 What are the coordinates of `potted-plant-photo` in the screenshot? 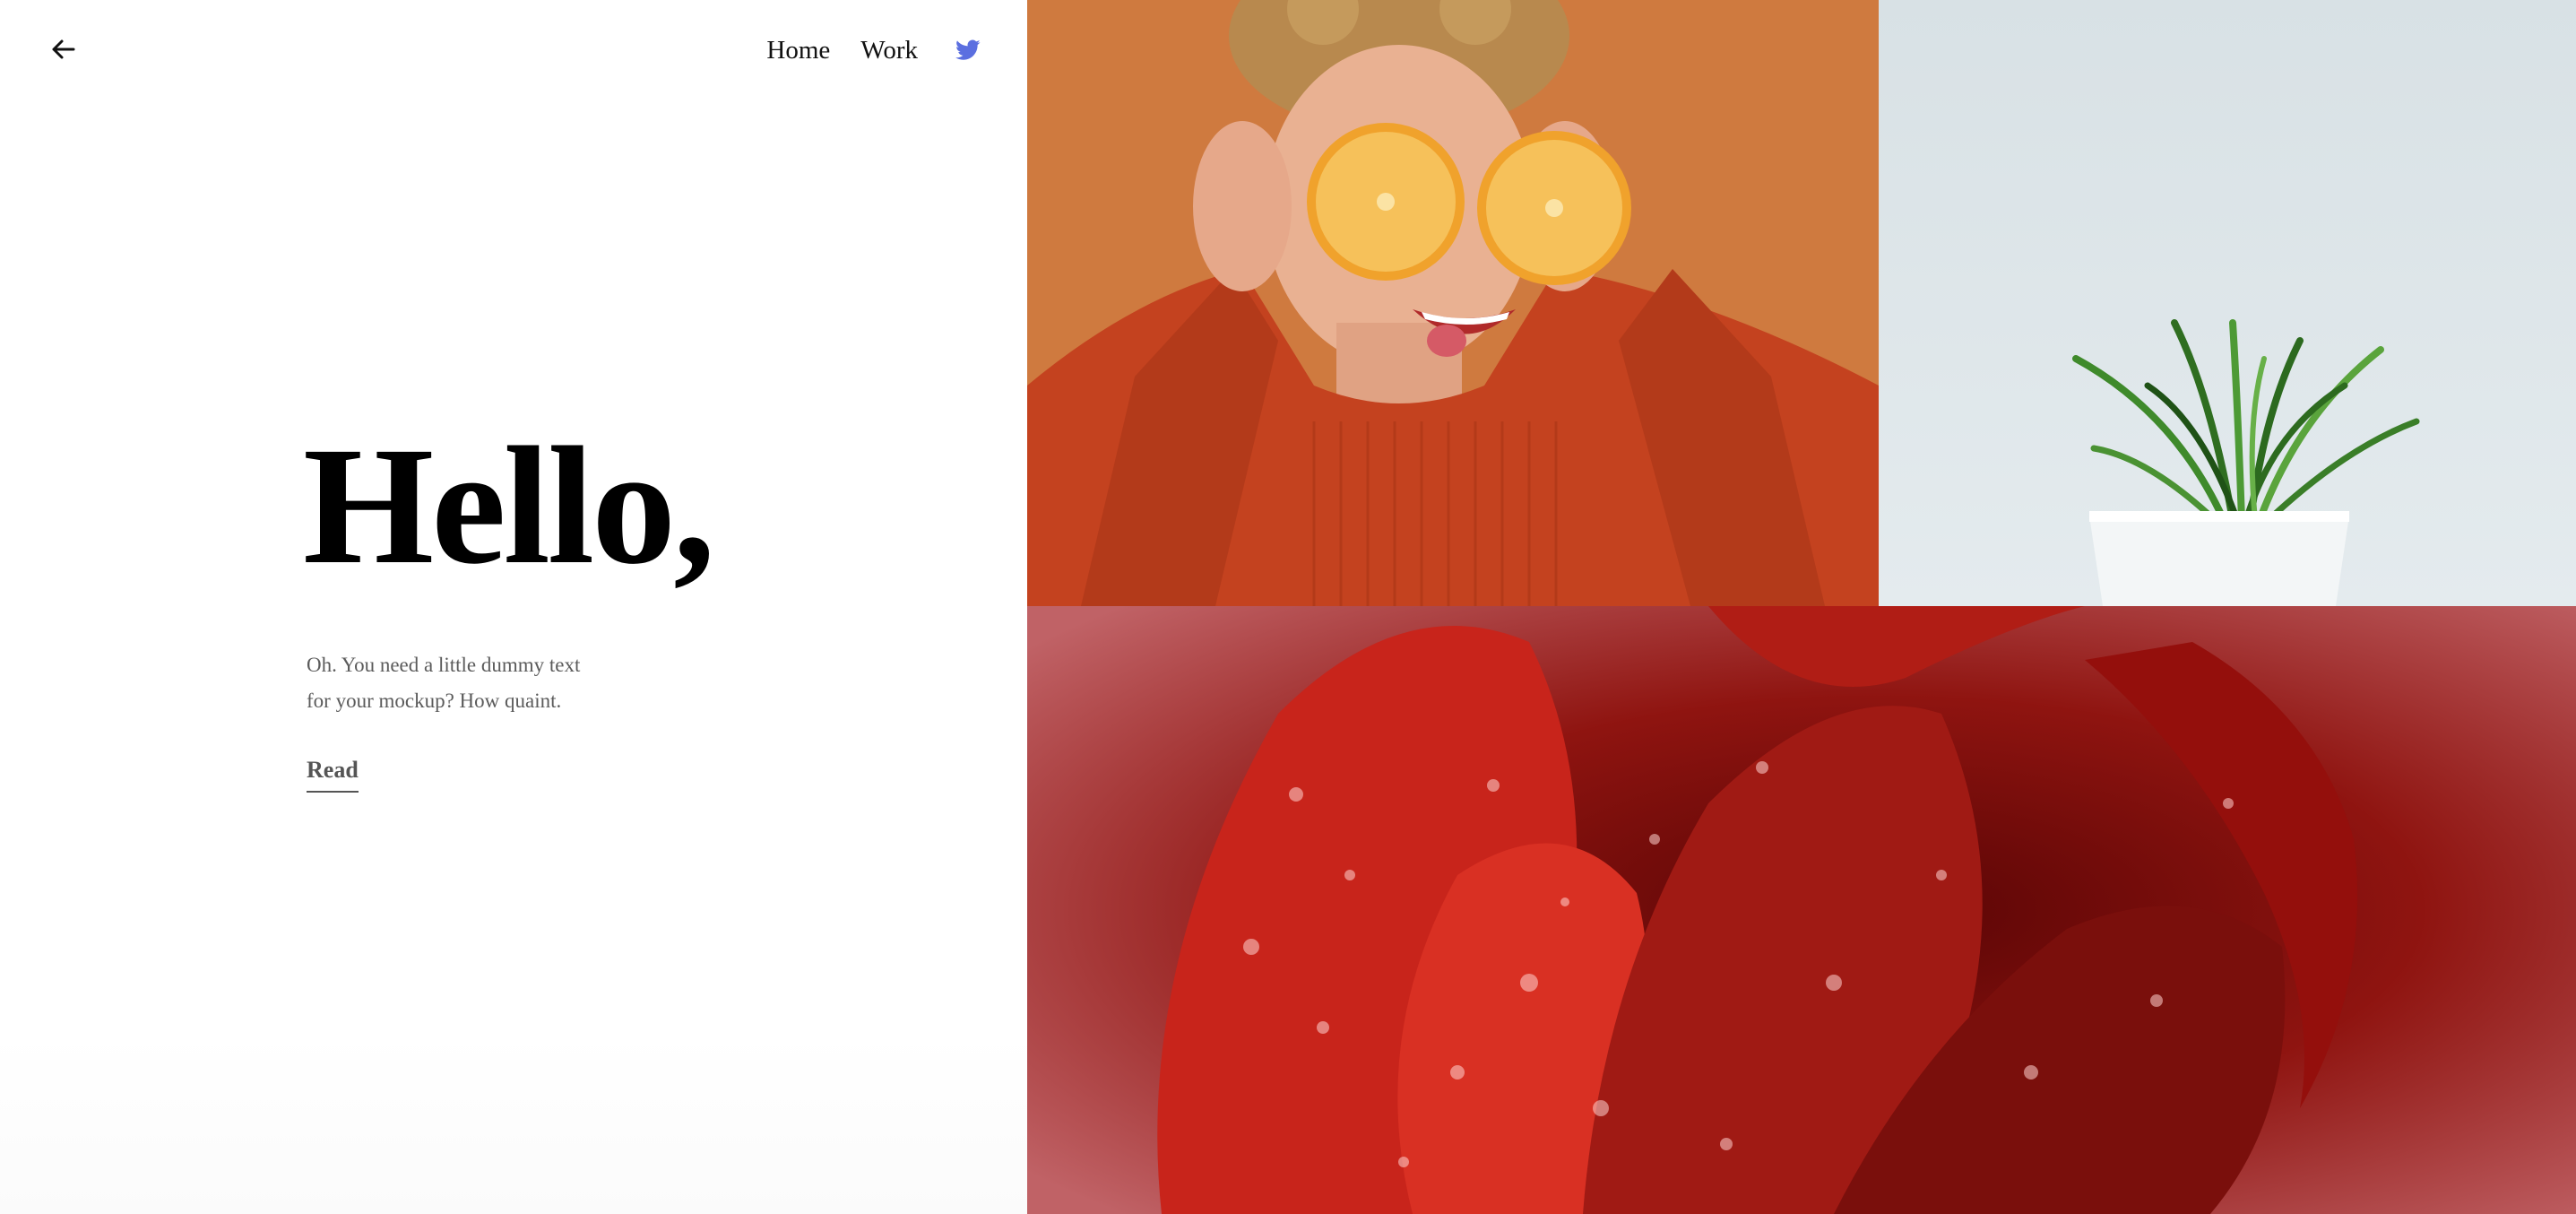 It's located at (2227, 303).